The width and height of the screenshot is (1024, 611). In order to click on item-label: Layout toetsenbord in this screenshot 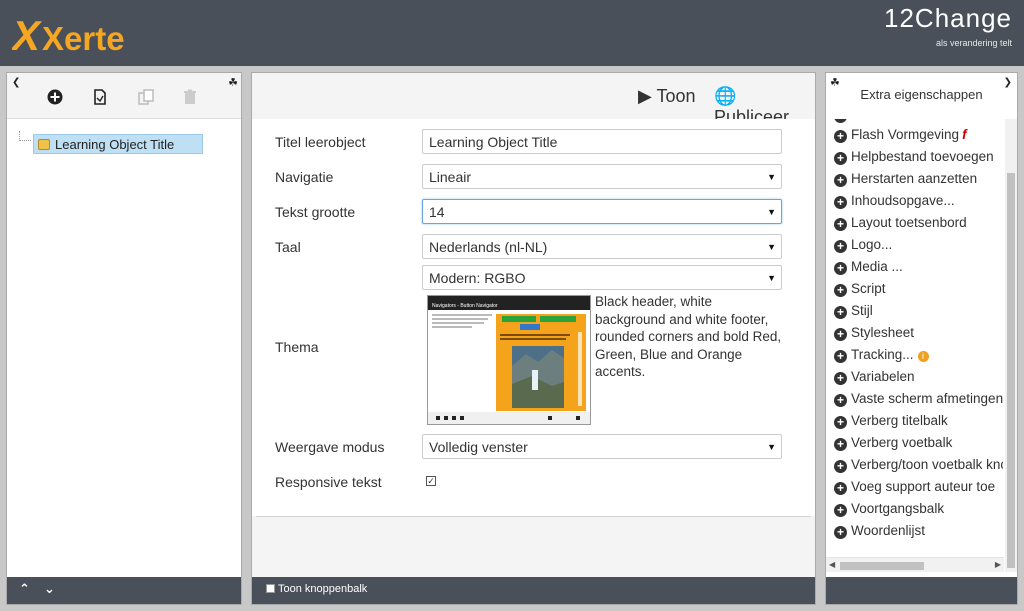, I will do `click(909, 222)`.